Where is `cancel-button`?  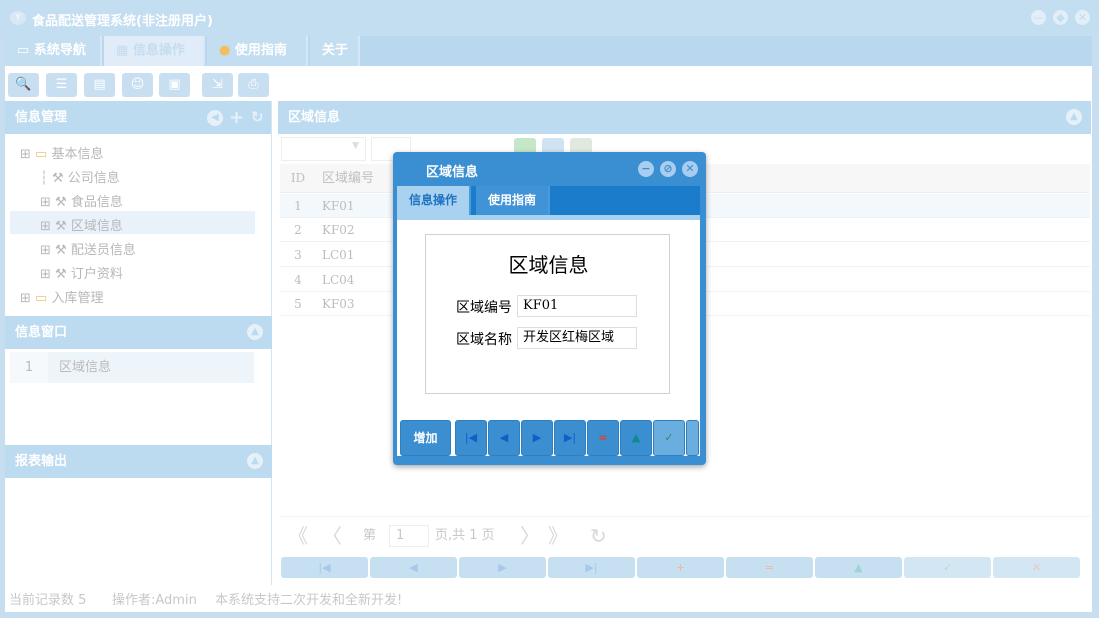
cancel-button is located at coordinates (692, 438).